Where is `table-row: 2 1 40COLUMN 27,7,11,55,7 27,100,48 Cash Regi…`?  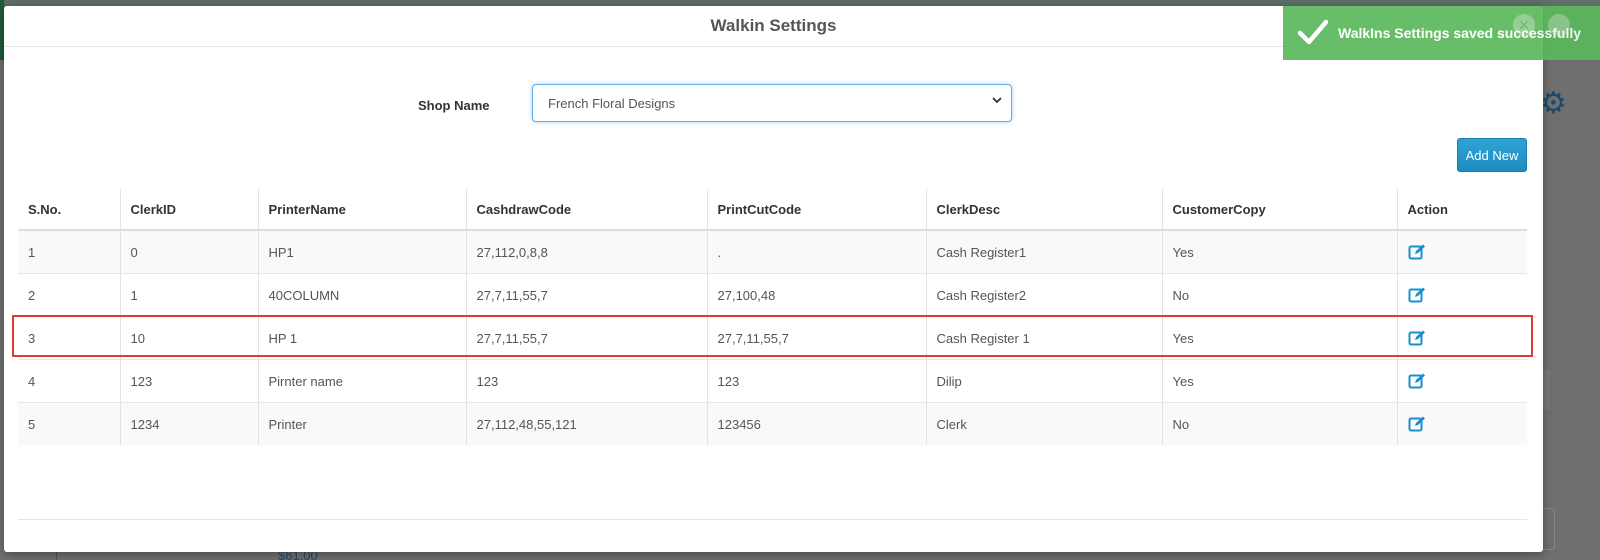
table-row: 2 1 40COLUMN 27,7,11,55,7 27,100,48 Cash Regi… is located at coordinates (772, 295).